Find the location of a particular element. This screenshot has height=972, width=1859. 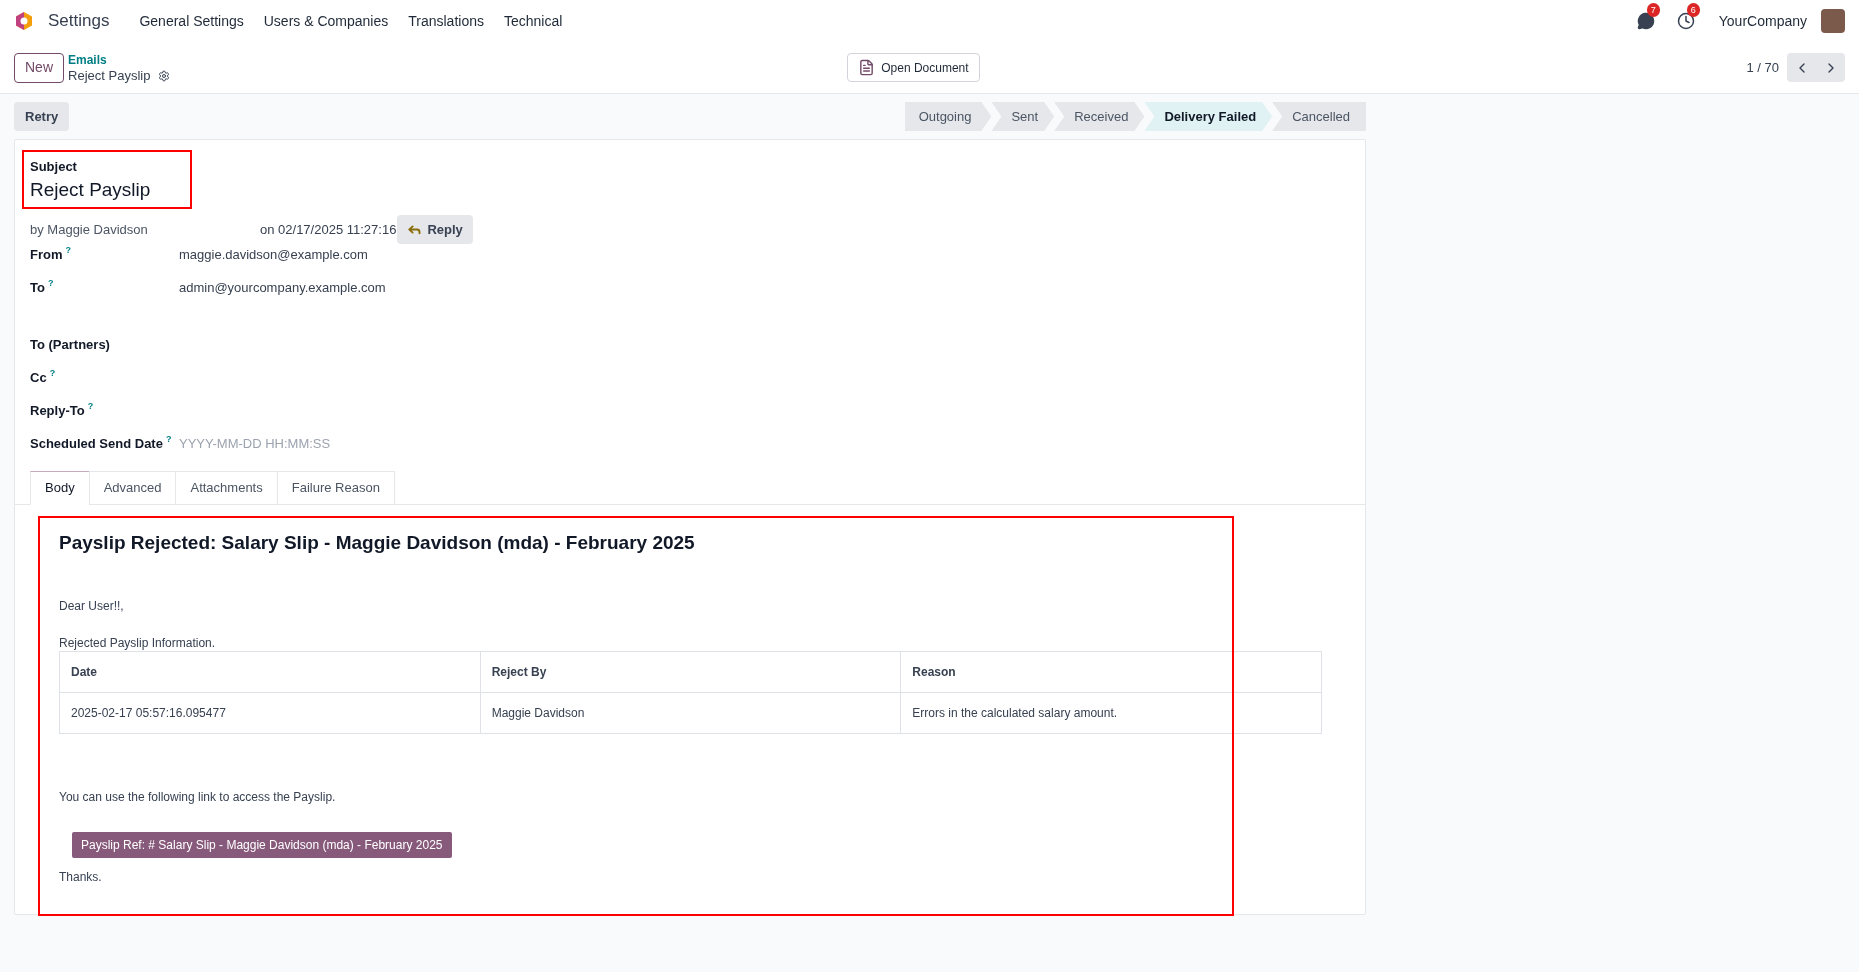

menu-item: Translations is located at coordinates (446, 21).